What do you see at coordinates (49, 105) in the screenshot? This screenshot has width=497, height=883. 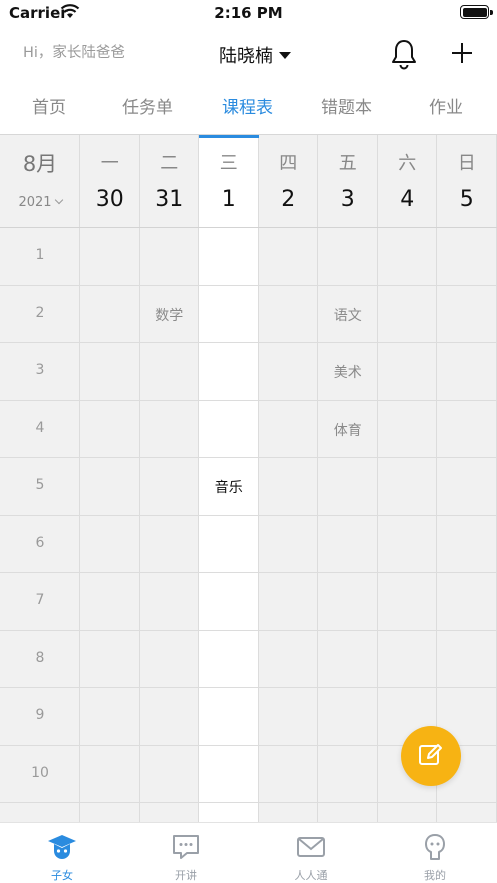 I see `tab-home: 首页` at bounding box center [49, 105].